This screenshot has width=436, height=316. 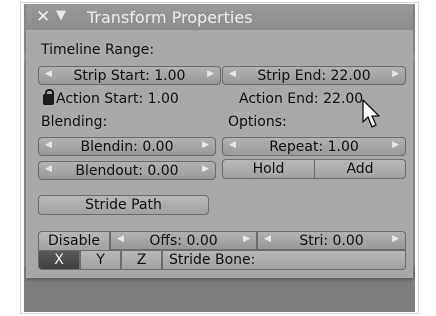 What do you see at coordinates (48, 97) in the screenshot?
I see `lock-icon` at bounding box center [48, 97].